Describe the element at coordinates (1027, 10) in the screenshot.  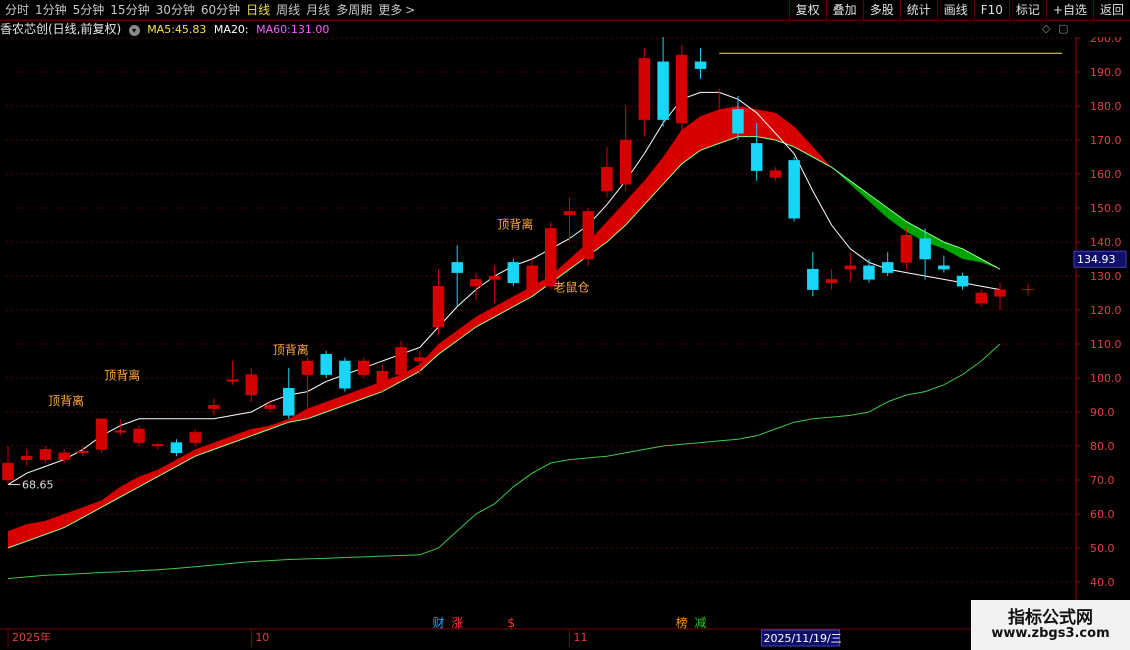
I see `toolbar-button-6: 标记` at that location.